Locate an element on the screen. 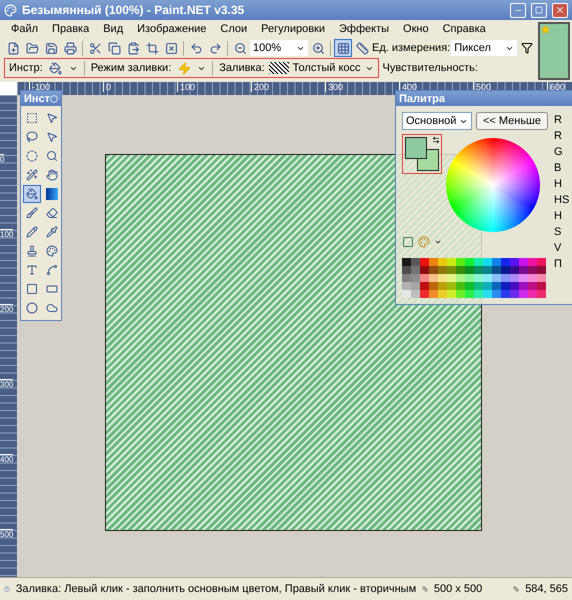  channel-label: G is located at coordinates (559, 152).